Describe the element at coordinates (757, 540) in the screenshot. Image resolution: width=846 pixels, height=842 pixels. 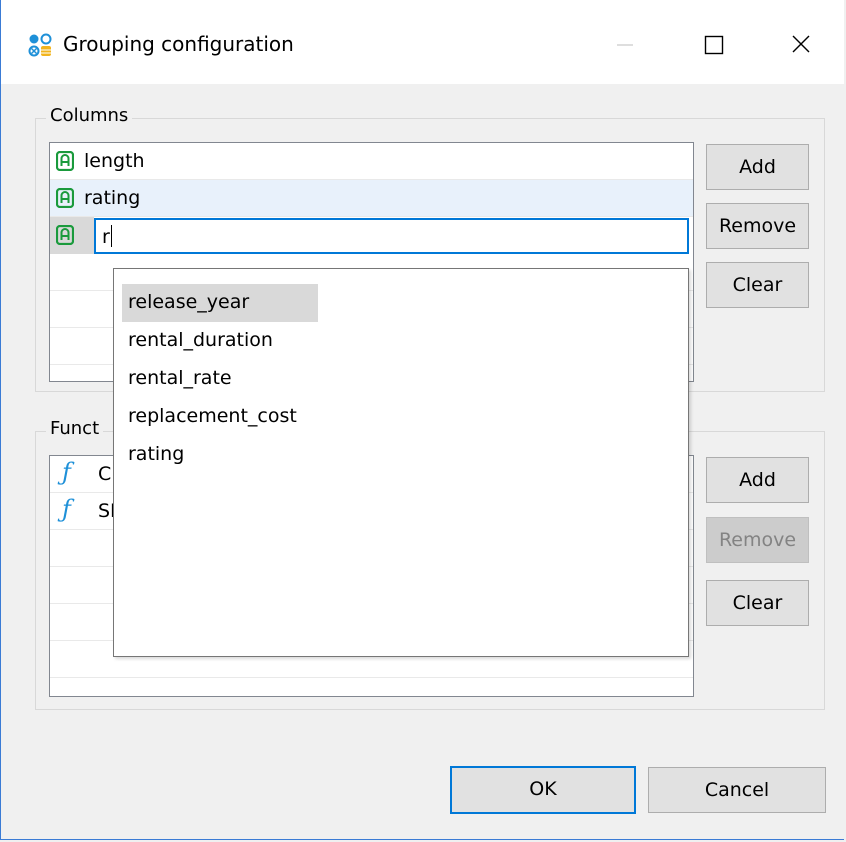
I see `functions-remove-button: Remove` at that location.